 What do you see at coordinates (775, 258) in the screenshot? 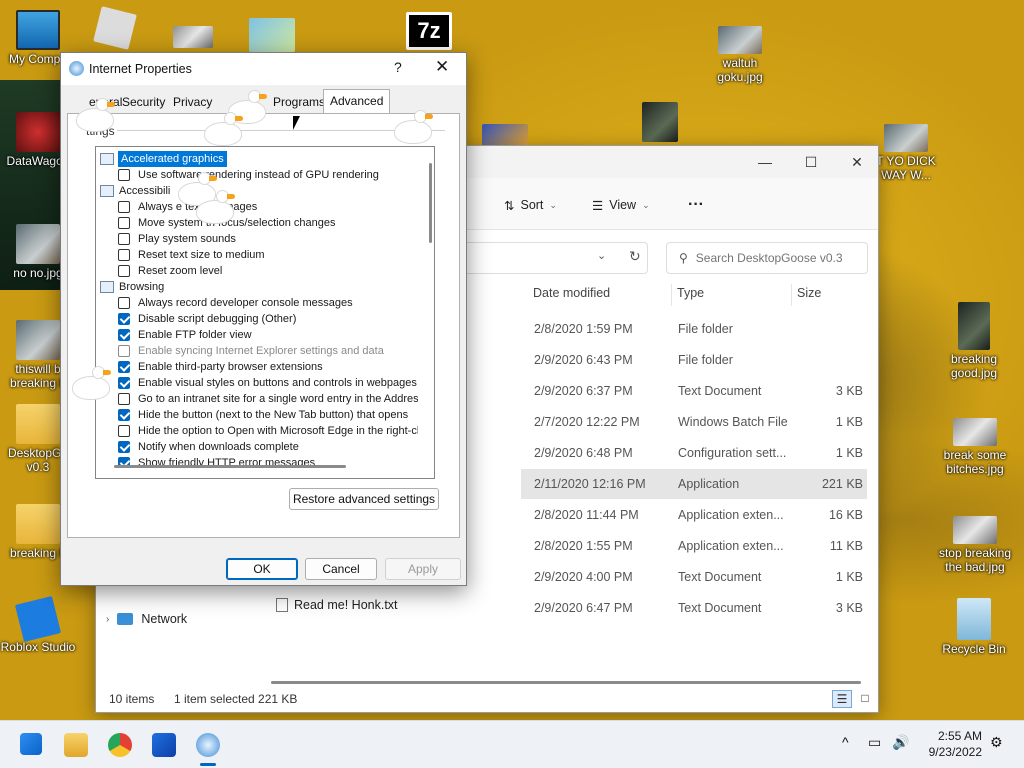
I see `search-input` at bounding box center [775, 258].